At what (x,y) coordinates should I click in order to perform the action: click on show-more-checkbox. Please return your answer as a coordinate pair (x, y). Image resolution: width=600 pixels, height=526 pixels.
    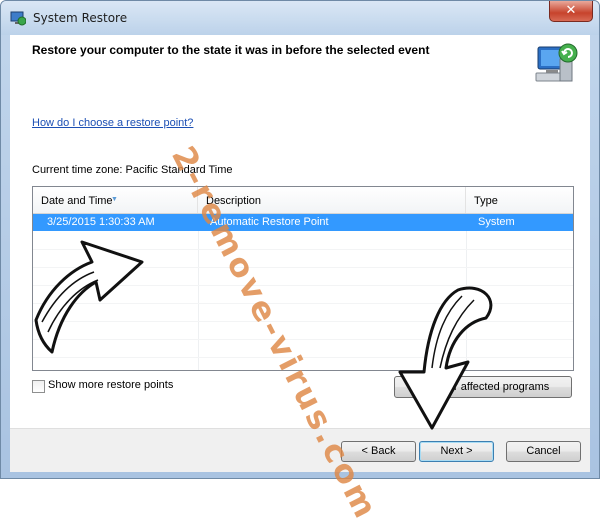
    Looking at the image, I should click on (38, 386).